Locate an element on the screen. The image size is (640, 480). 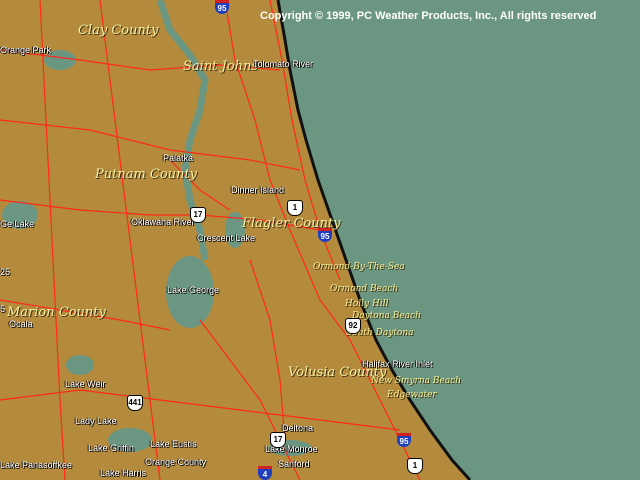
county-saint-johns: Saint Johns is located at coordinates (220, 66).